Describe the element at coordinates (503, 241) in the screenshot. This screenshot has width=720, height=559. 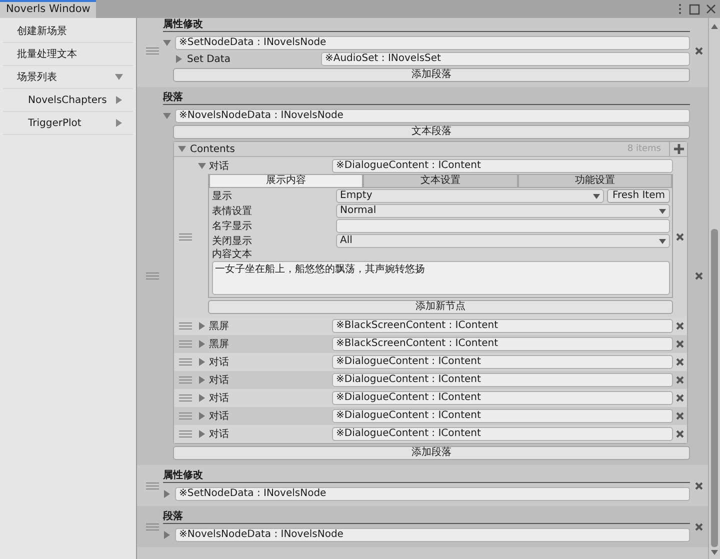
I see `dropdown: All` at that location.